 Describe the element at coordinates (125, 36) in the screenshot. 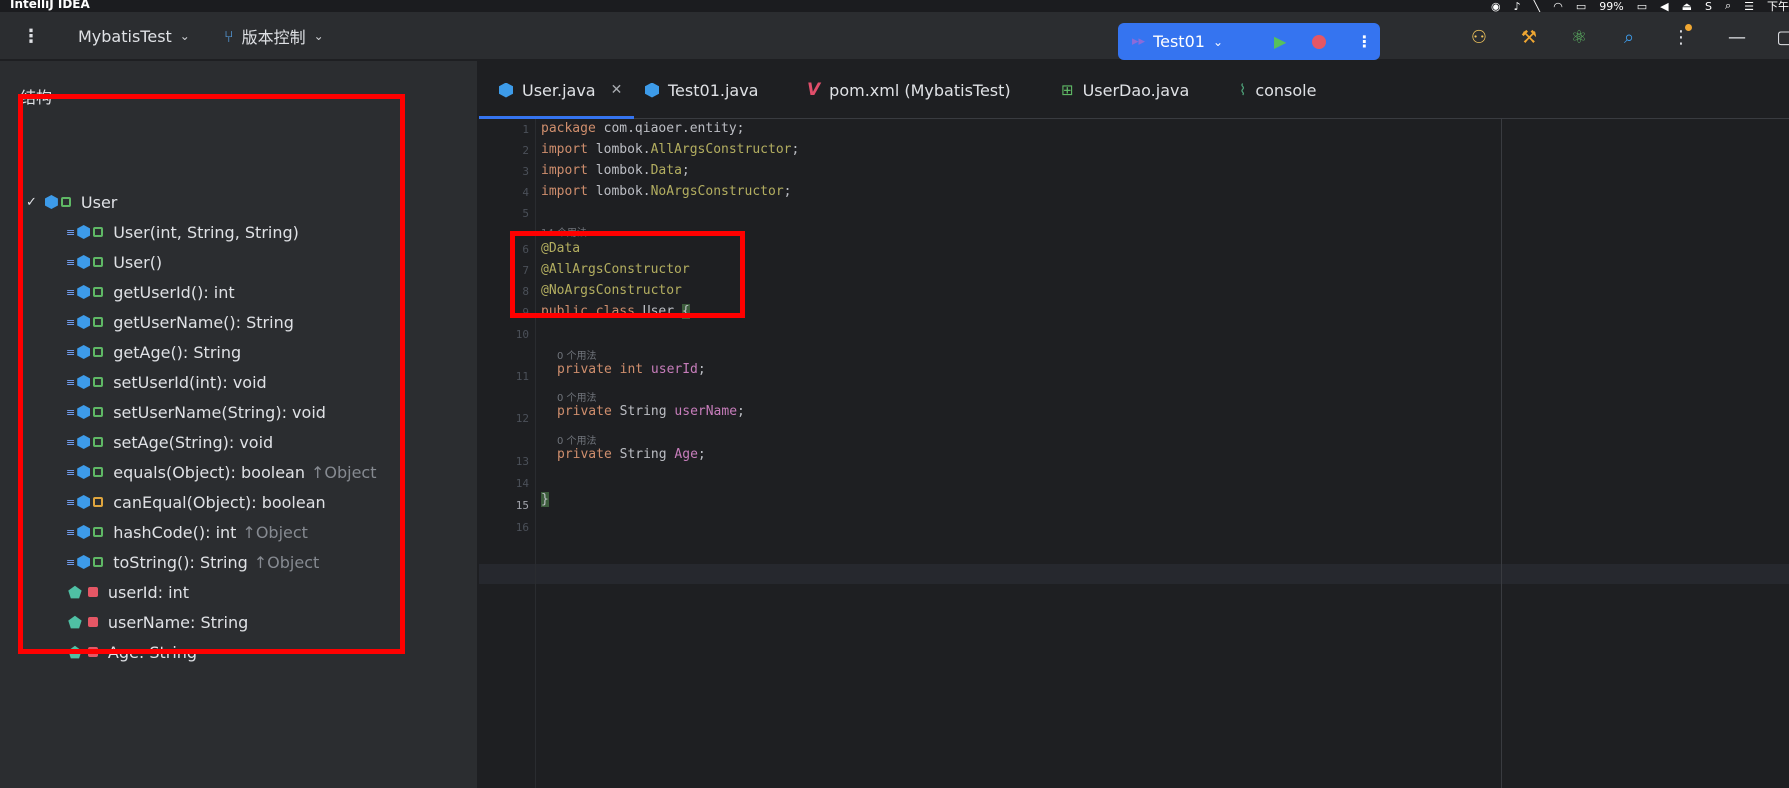

I see `project-name: MybatisTest` at that location.